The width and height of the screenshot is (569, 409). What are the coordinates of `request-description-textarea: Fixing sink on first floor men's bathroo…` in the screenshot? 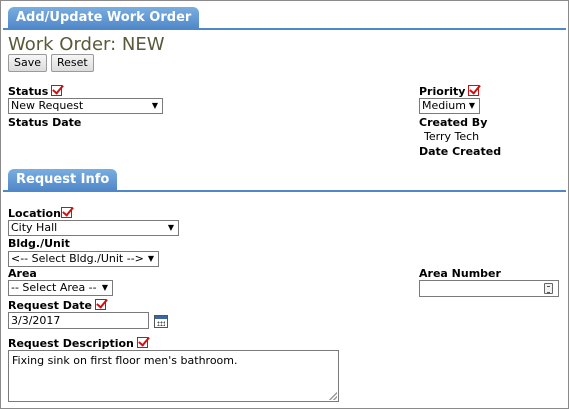 It's located at (173, 376).